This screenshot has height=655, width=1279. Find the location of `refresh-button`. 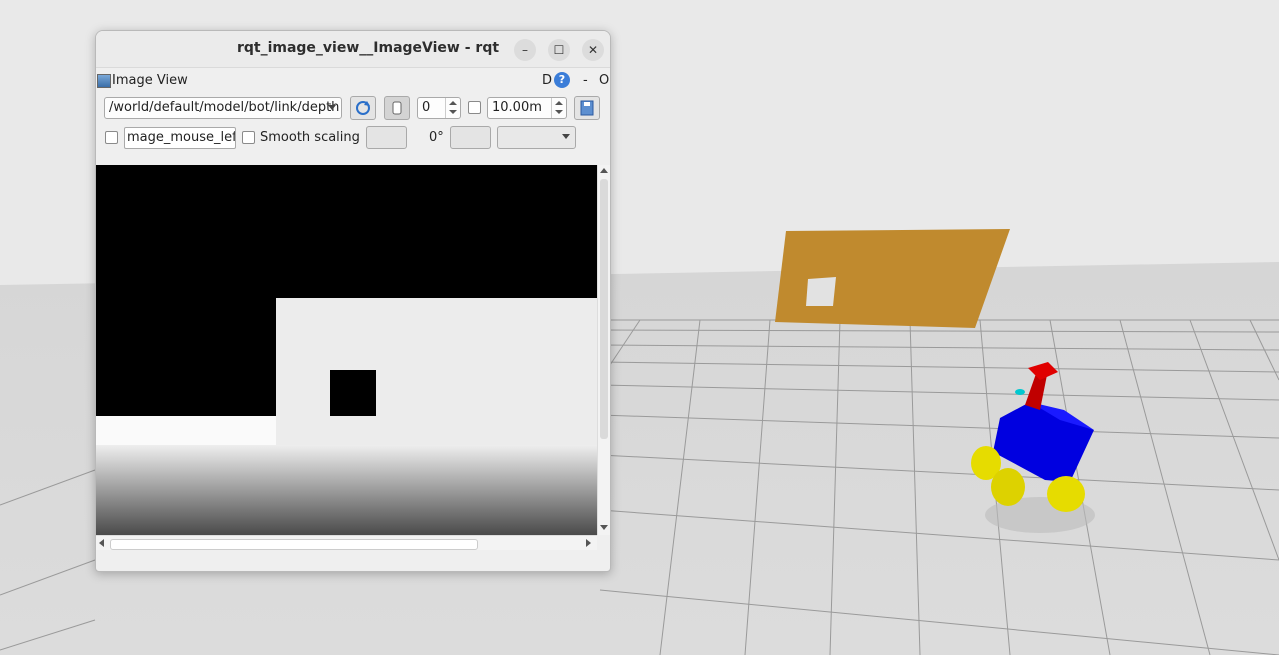

refresh-button is located at coordinates (363, 108).